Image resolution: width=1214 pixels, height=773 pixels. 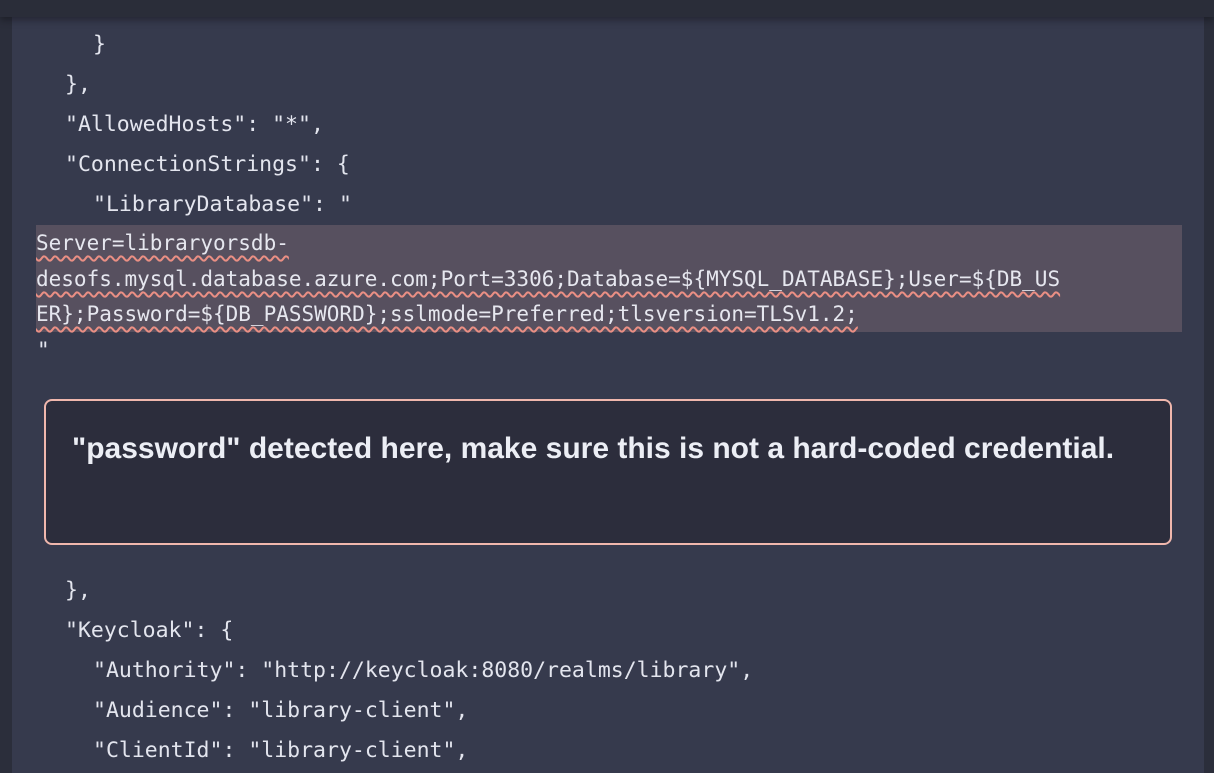 I want to click on code-line: }, so click(x=99, y=44).